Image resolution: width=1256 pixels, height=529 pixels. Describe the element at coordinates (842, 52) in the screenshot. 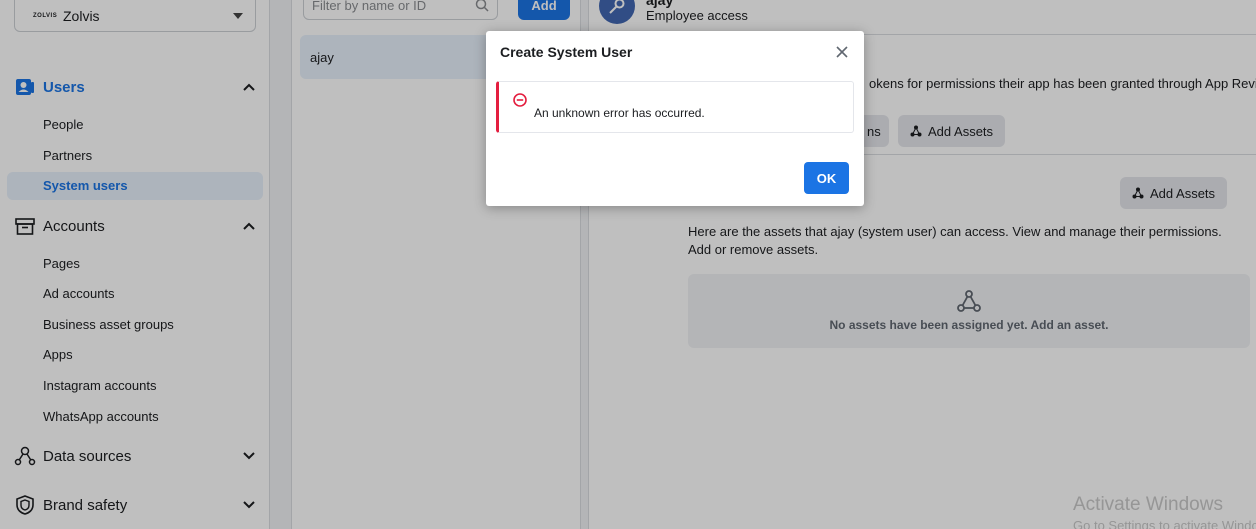

I see `close-icon` at that location.